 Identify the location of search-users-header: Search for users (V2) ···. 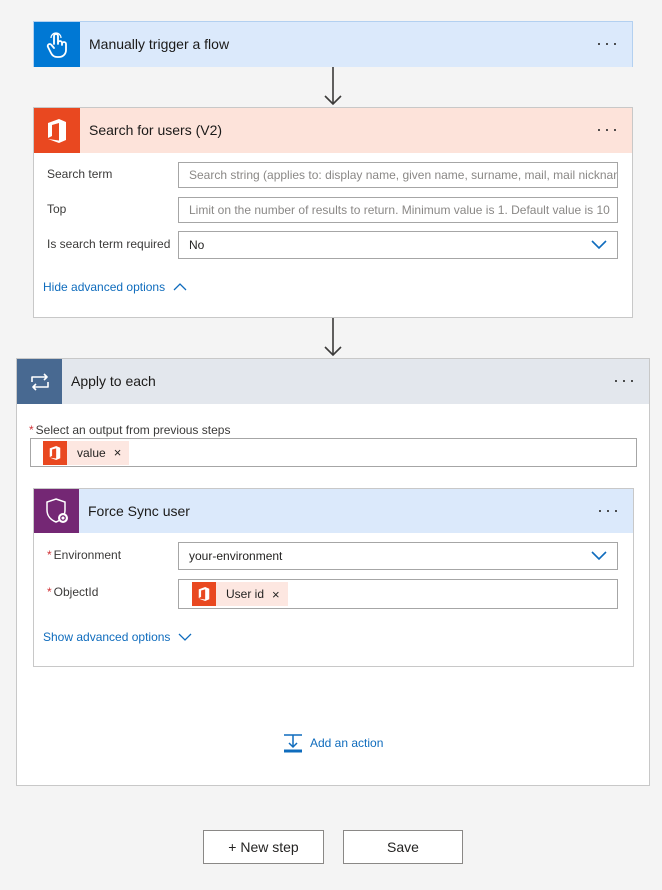
(356, 130).